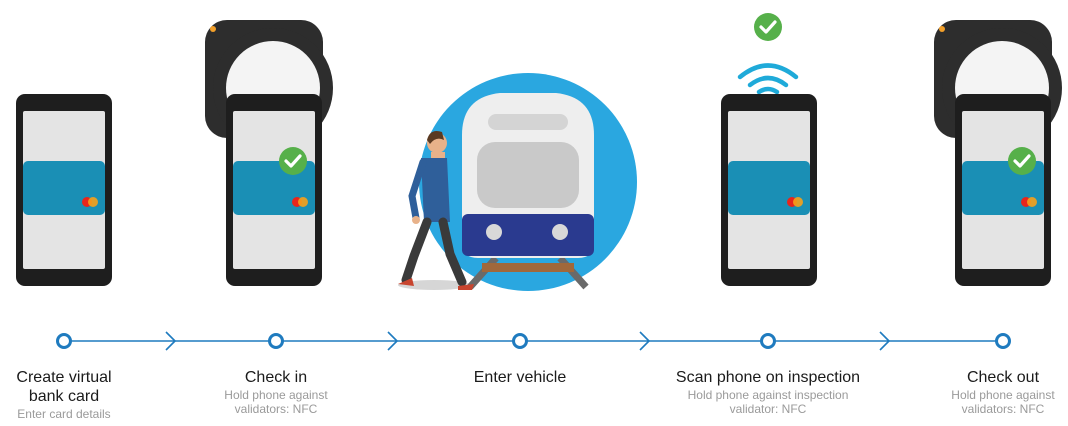 The width and height of the screenshot is (1068, 426). I want to click on train-icon, so click(517, 182).